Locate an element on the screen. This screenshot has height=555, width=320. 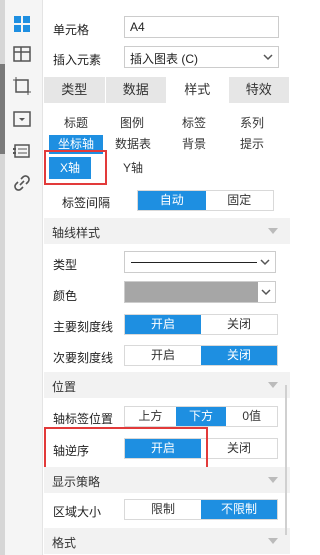
link-icon is located at coordinates (22, 183).